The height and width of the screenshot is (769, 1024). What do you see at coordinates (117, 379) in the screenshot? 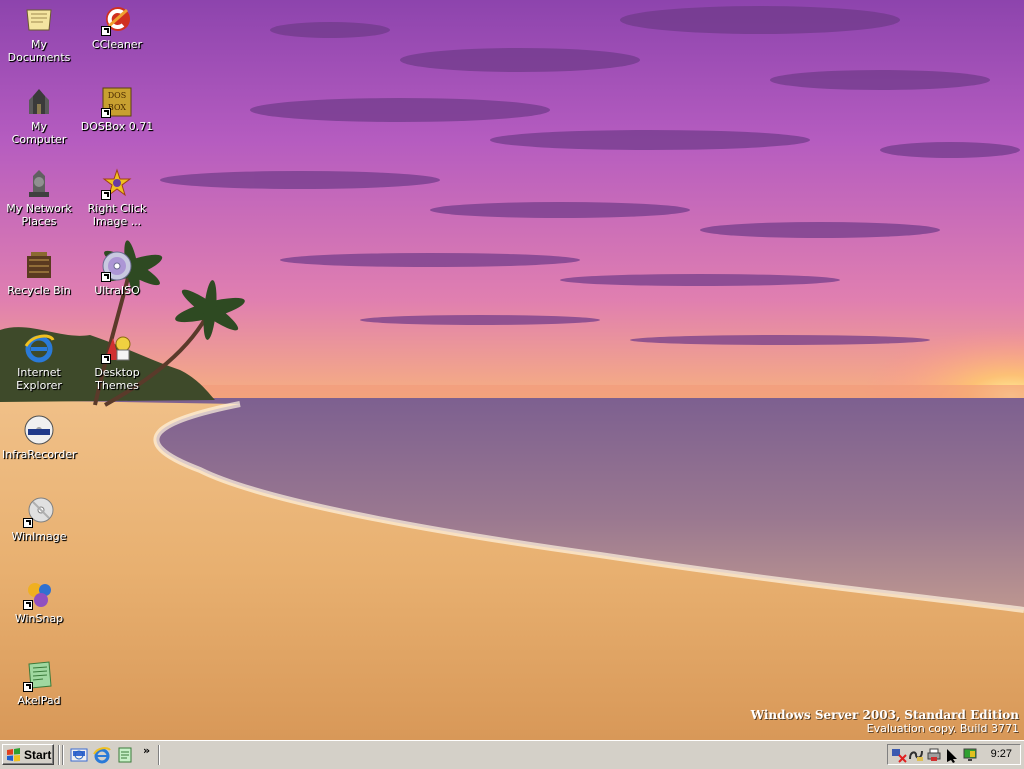
I see `desktop-icon-label: Desktop Themes` at bounding box center [117, 379].